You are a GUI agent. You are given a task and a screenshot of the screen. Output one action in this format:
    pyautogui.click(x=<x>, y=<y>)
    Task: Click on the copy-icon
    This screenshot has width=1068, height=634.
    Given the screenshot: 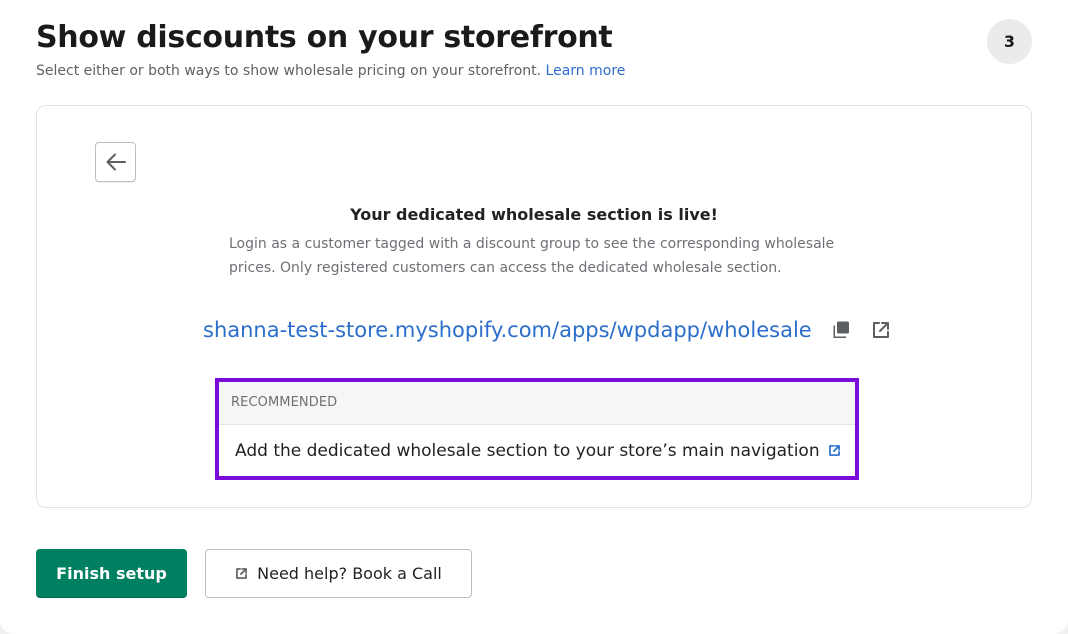 What is the action you would take?
    pyautogui.click(x=841, y=330)
    